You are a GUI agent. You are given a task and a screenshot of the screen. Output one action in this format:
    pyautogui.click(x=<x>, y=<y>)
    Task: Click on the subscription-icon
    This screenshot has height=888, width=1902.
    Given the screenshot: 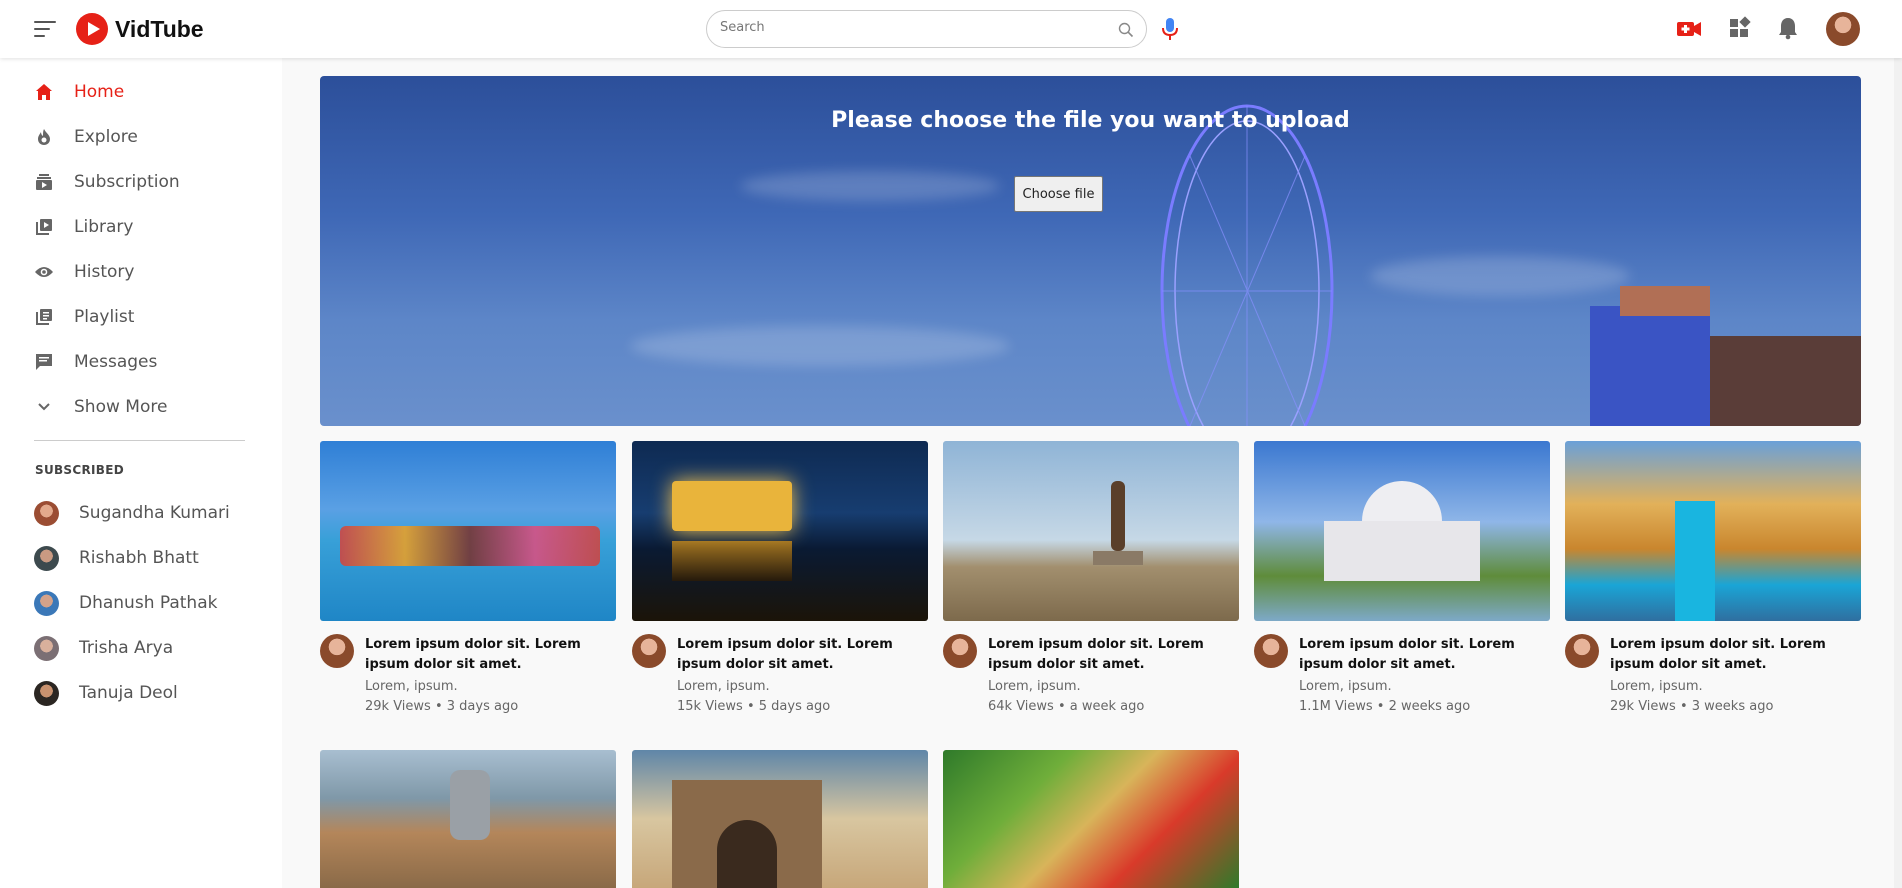 What is the action you would take?
    pyautogui.click(x=44, y=182)
    